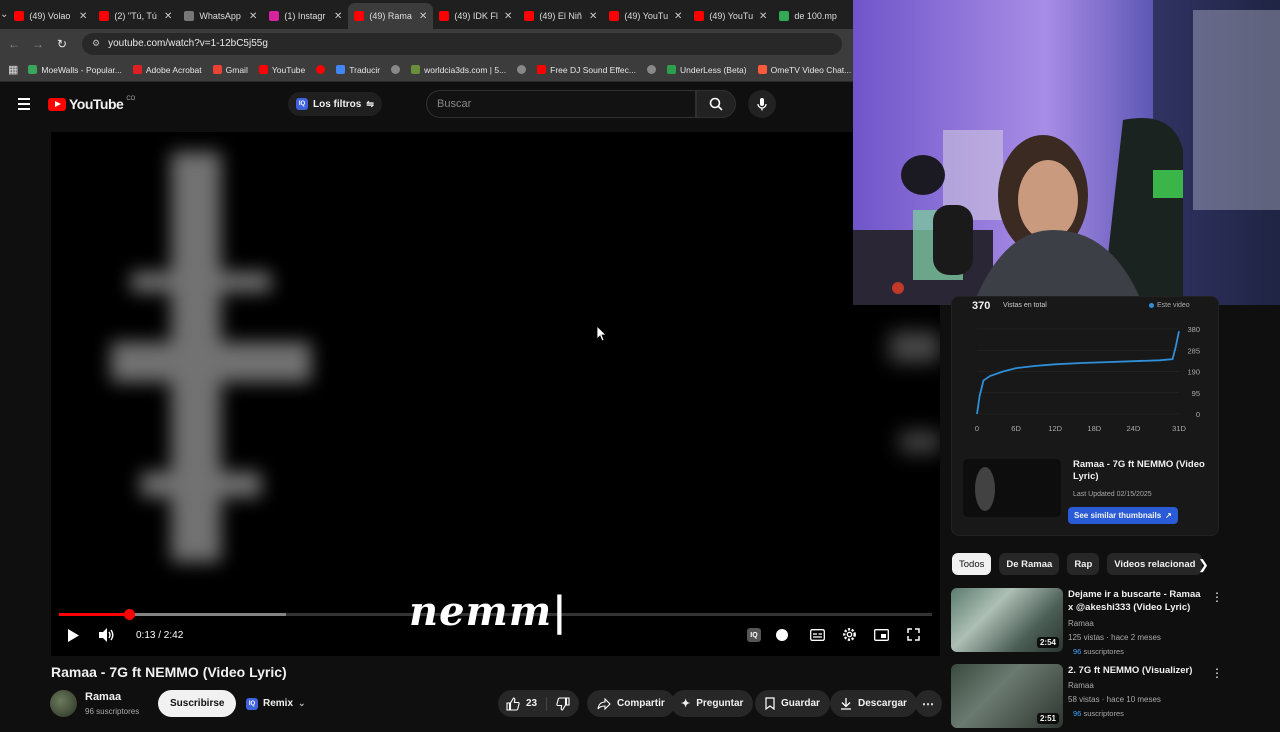 This screenshot has height=732, width=1280. Describe the element at coordinates (62, 44) in the screenshot. I see `reload-button: ↻` at that location.